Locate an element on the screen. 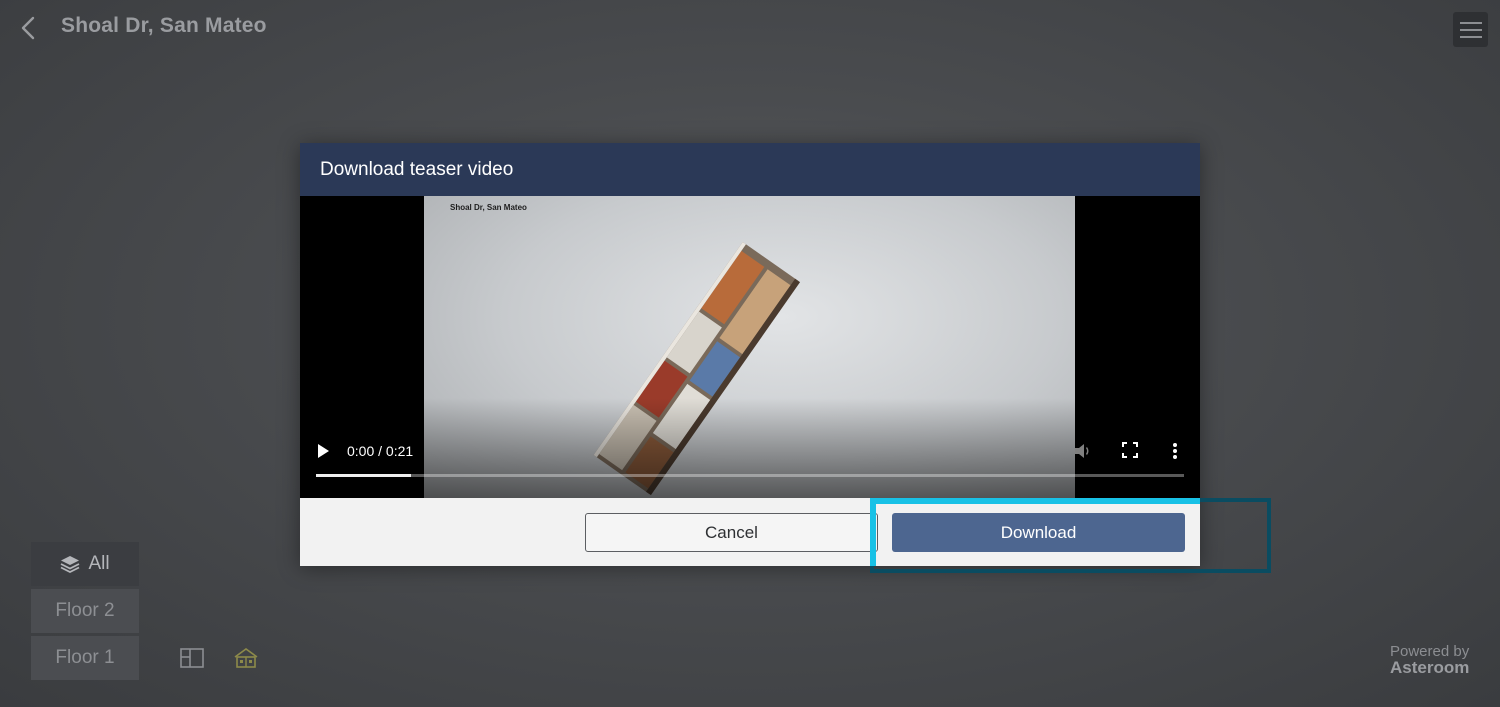  dollhouse-icon is located at coordinates (246, 658).